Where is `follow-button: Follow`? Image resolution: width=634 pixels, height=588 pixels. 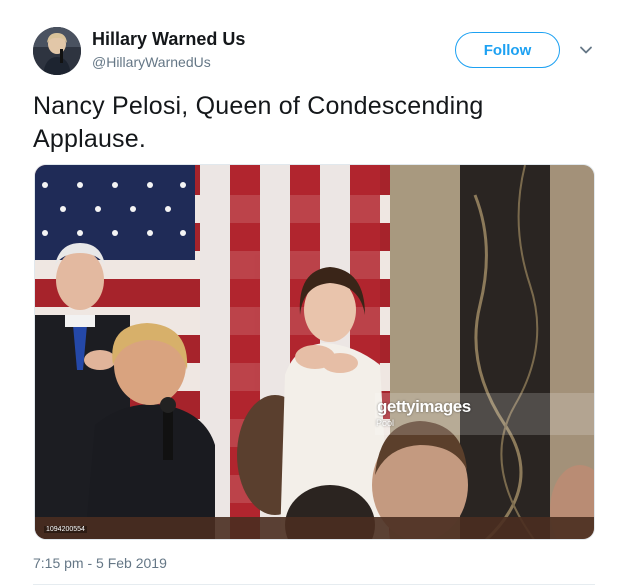 follow-button: Follow is located at coordinates (507, 50).